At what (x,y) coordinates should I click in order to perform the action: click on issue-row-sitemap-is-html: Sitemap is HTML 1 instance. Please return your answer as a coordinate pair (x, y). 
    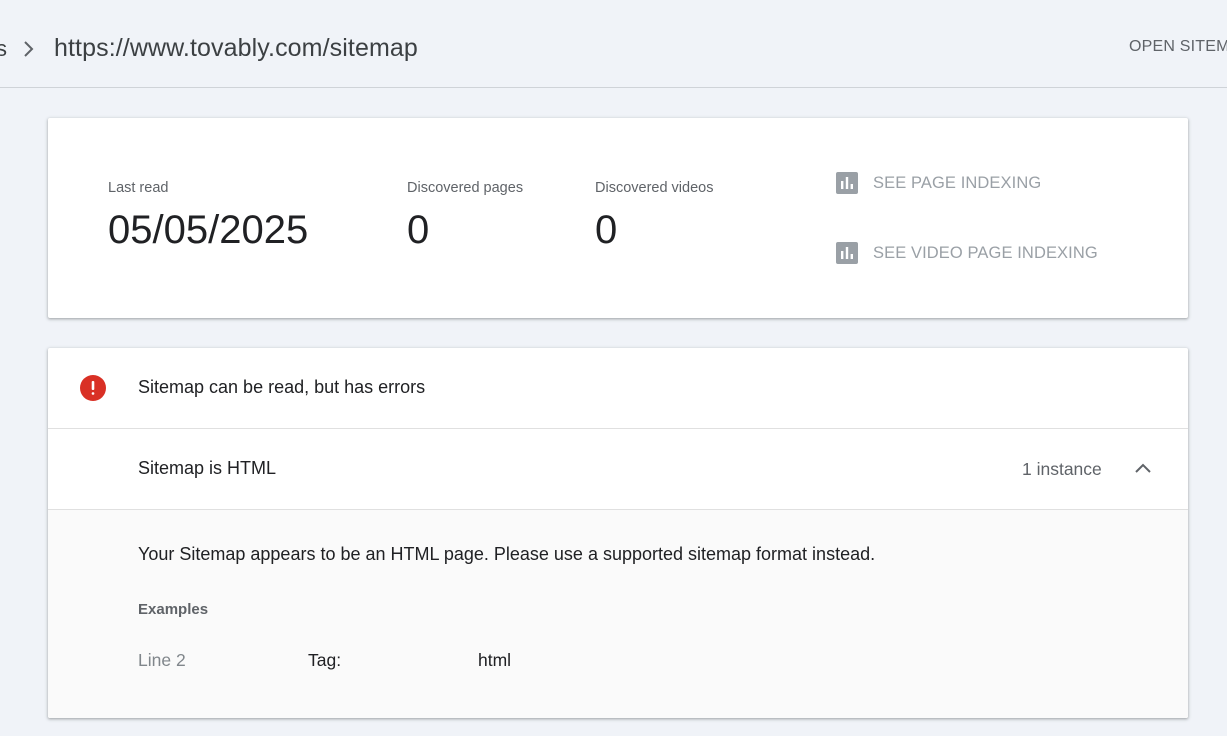
    Looking at the image, I should click on (618, 469).